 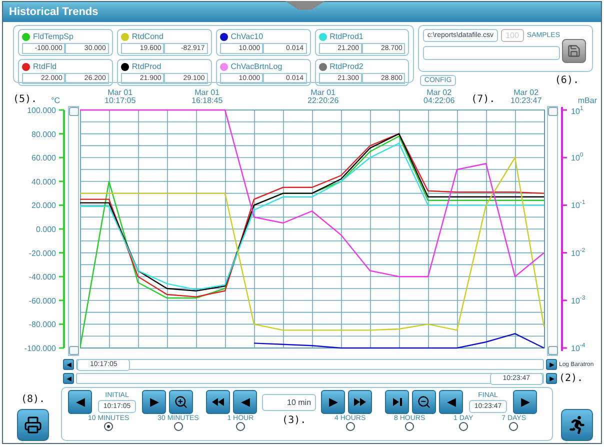 What do you see at coordinates (33, 399) in the screenshot?
I see `callout-number: (8).` at bounding box center [33, 399].